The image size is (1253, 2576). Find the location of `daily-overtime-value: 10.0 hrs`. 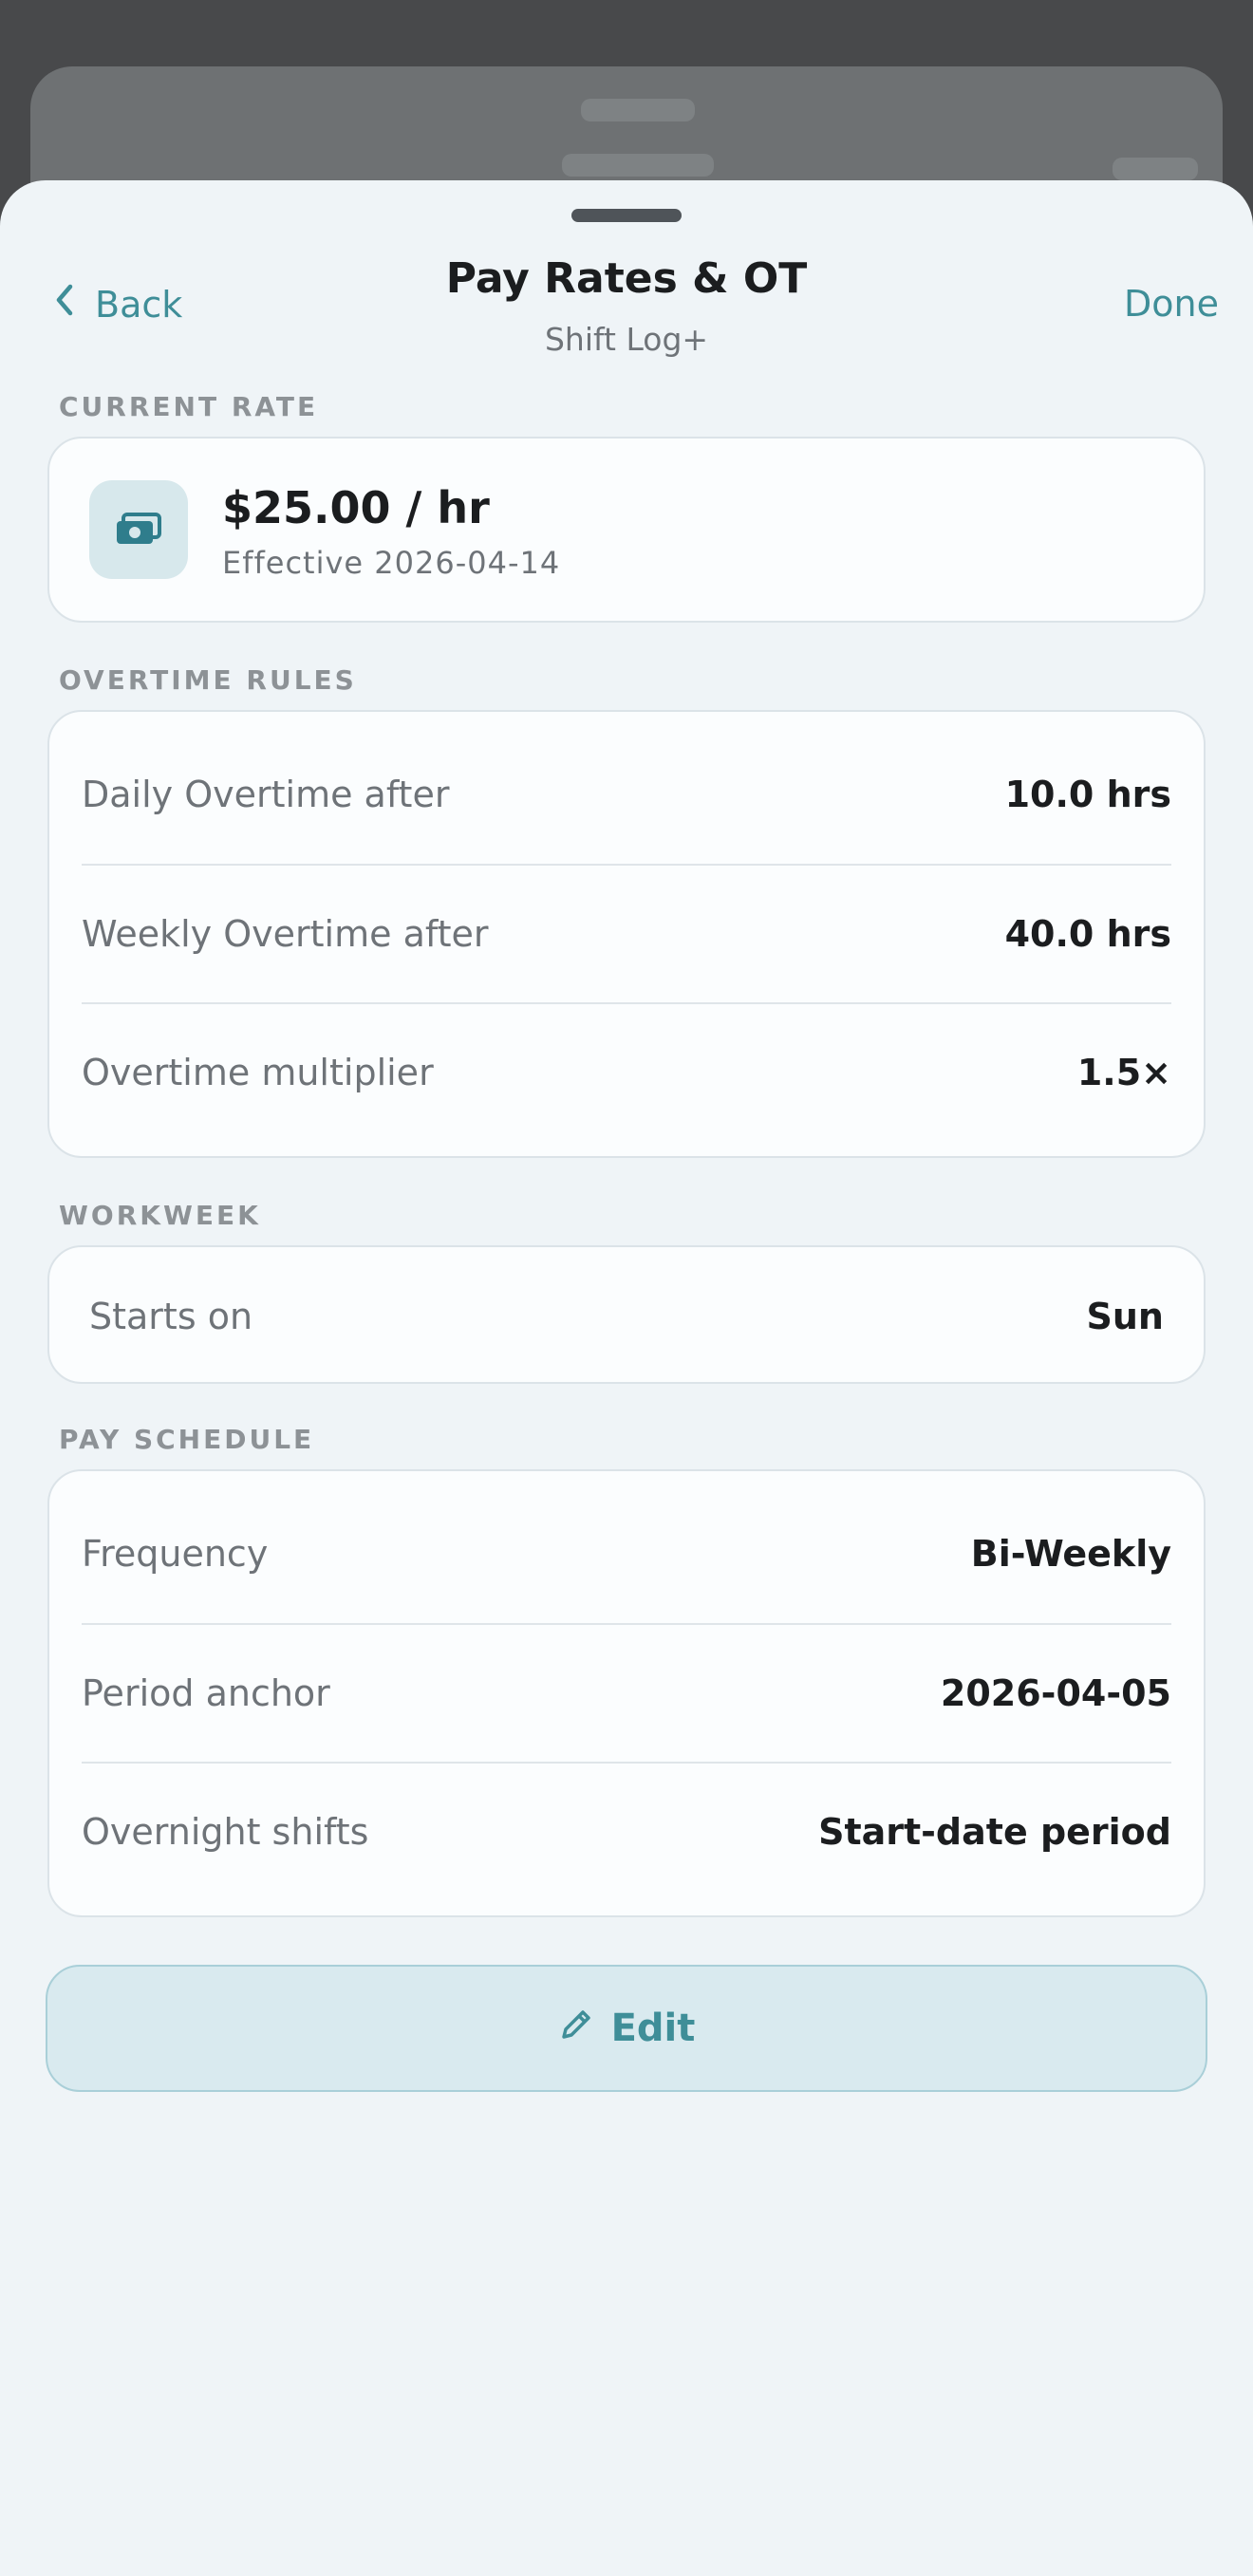

daily-overtime-value: 10.0 hrs is located at coordinates (1087, 794).